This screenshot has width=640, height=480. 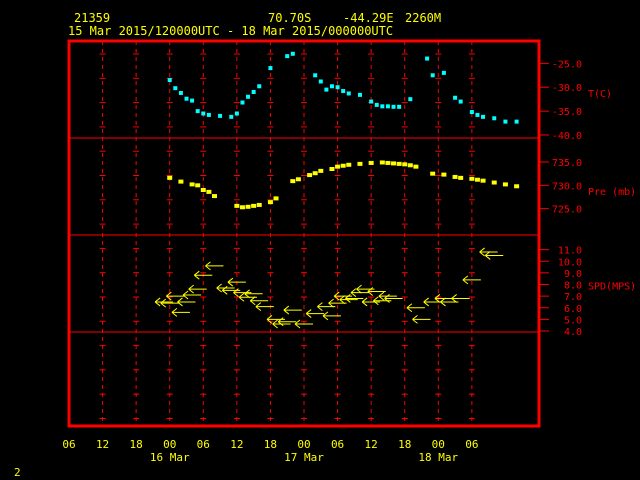 I want to click on y-tick-label: -35.0, so click(x=567, y=112).